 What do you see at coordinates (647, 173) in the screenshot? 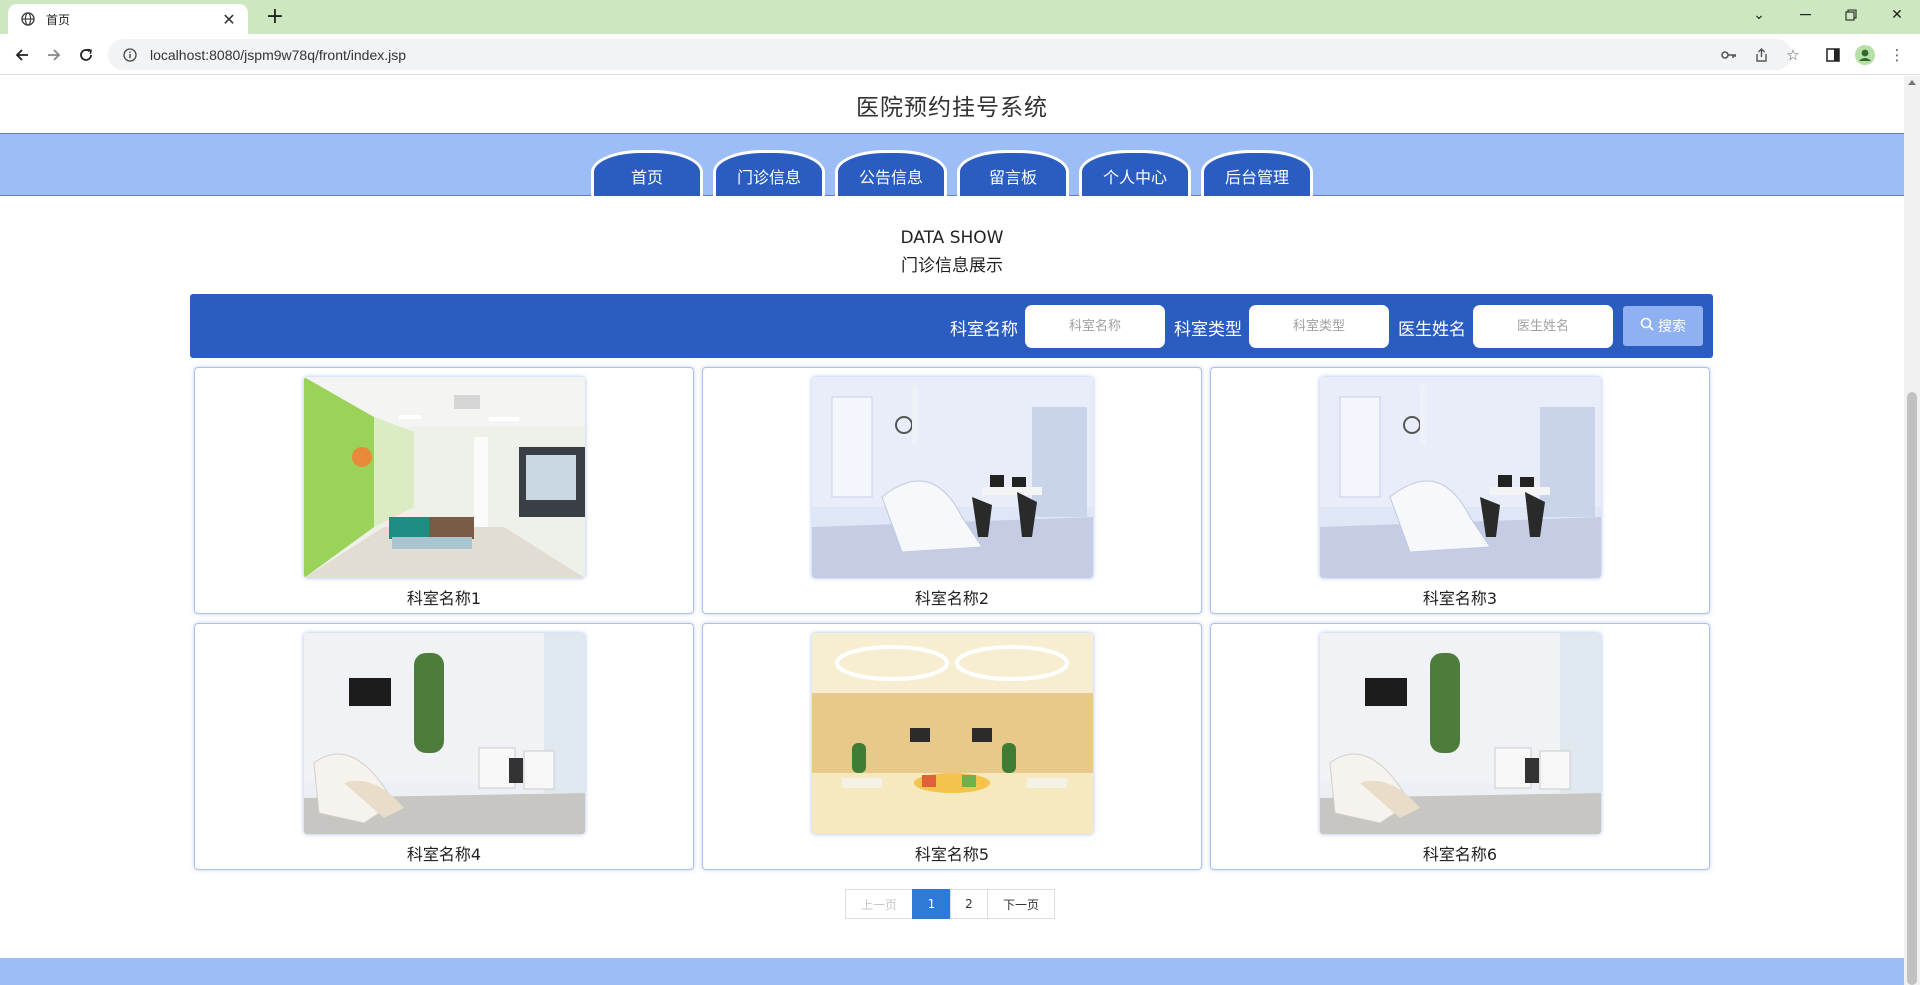
I see `nav-home: 首页` at bounding box center [647, 173].